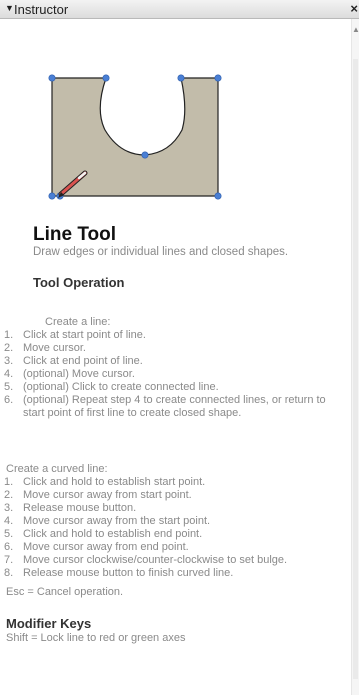  Describe the element at coordinates (9, 8) in the screenshot. I see `collapse-triangle-icon: ▼` at that location.